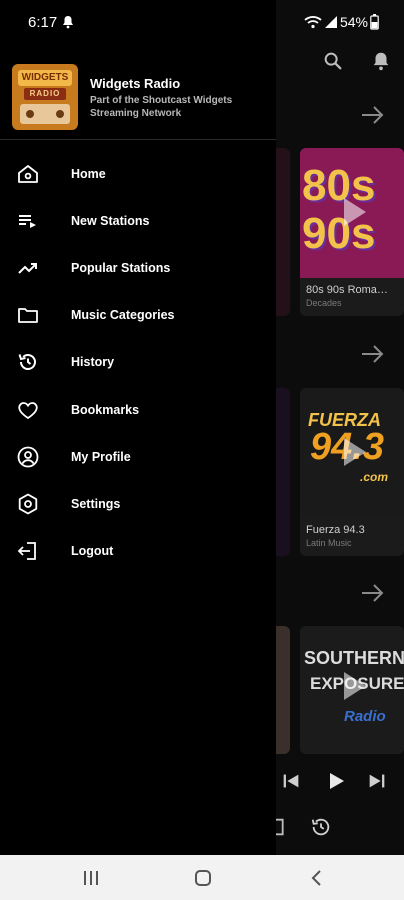  I want to click on menu-item-music-categories: Music Categories, so click(138, 315).